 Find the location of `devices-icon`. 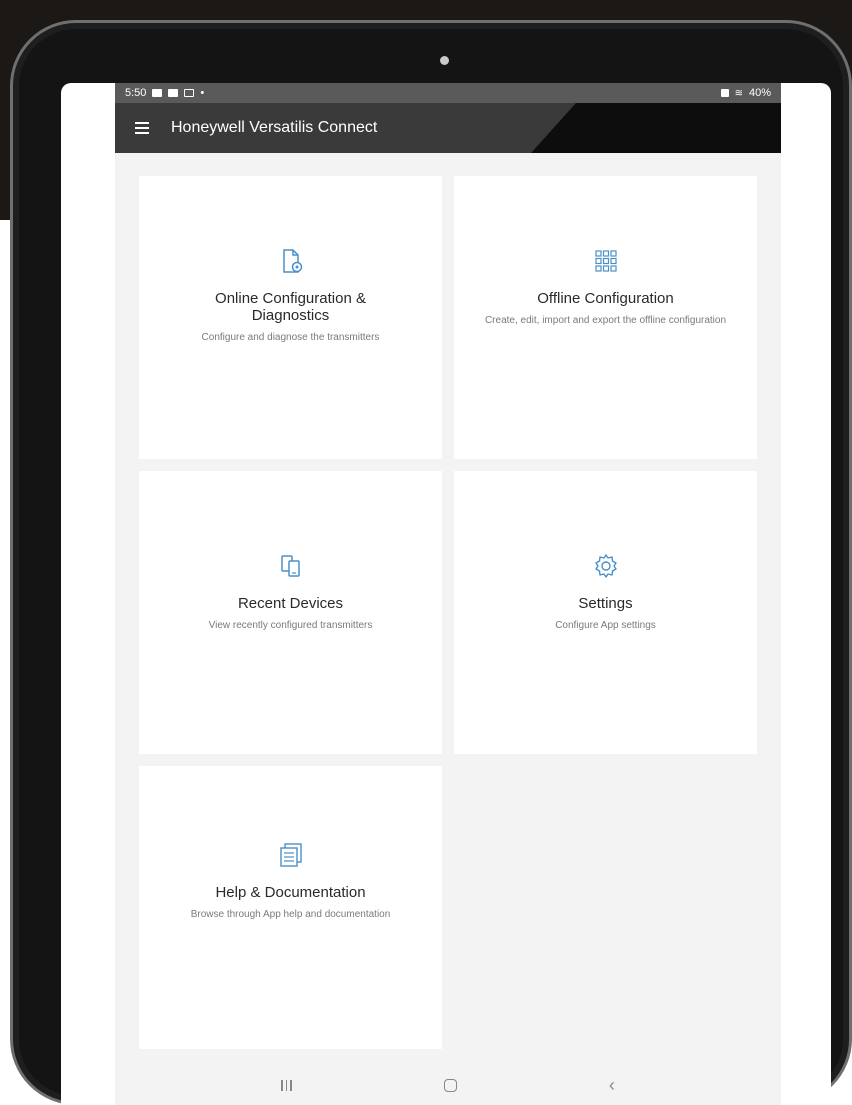

devices-icon is located at coordinates (290, 566).